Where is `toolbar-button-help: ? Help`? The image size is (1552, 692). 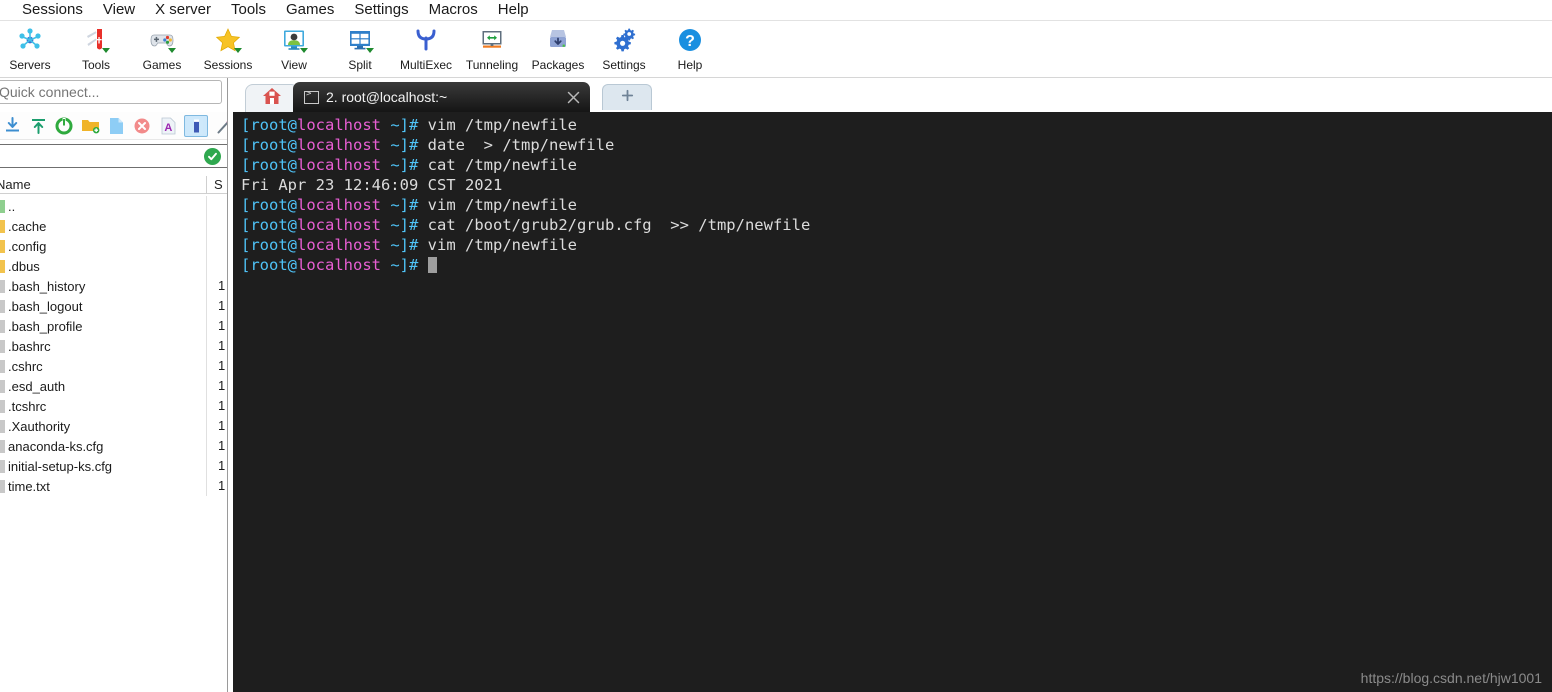 toolbar-button-help: ? Help is located at coordinates (690, 50).